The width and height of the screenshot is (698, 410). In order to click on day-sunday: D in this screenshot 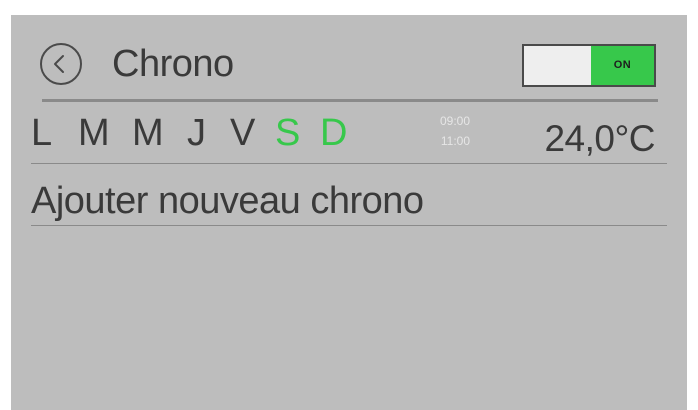, I will do `click(334, 133)`.